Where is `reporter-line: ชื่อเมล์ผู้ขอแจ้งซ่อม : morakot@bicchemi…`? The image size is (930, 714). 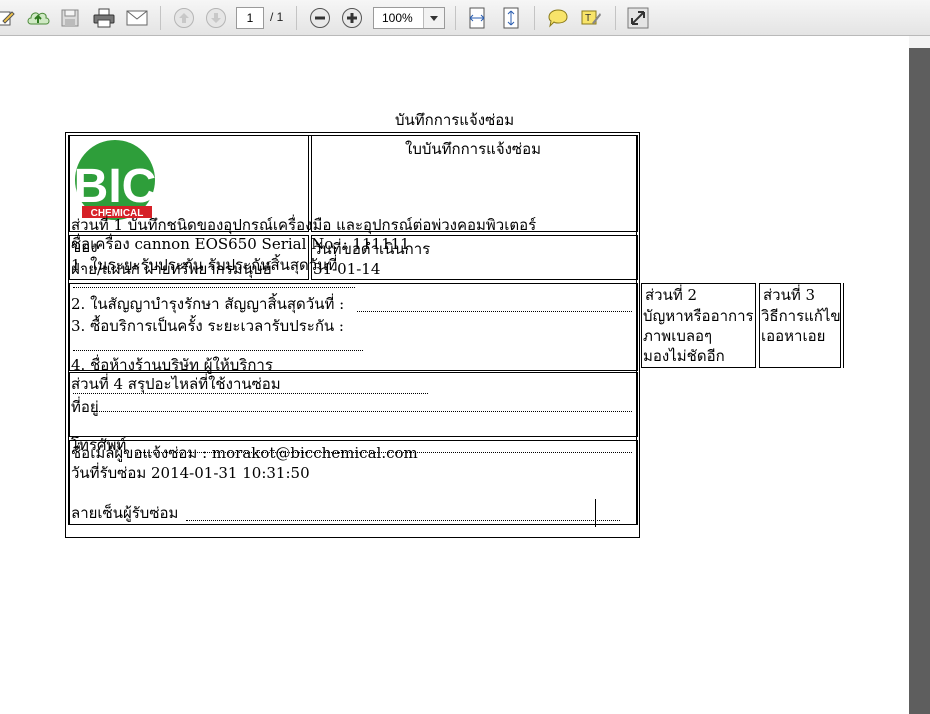
reporter-line: ชื่อเมล์ผู้ขอแจ้งซ่อม : morakot@bicchemi… is located at coordinates (244, 453).